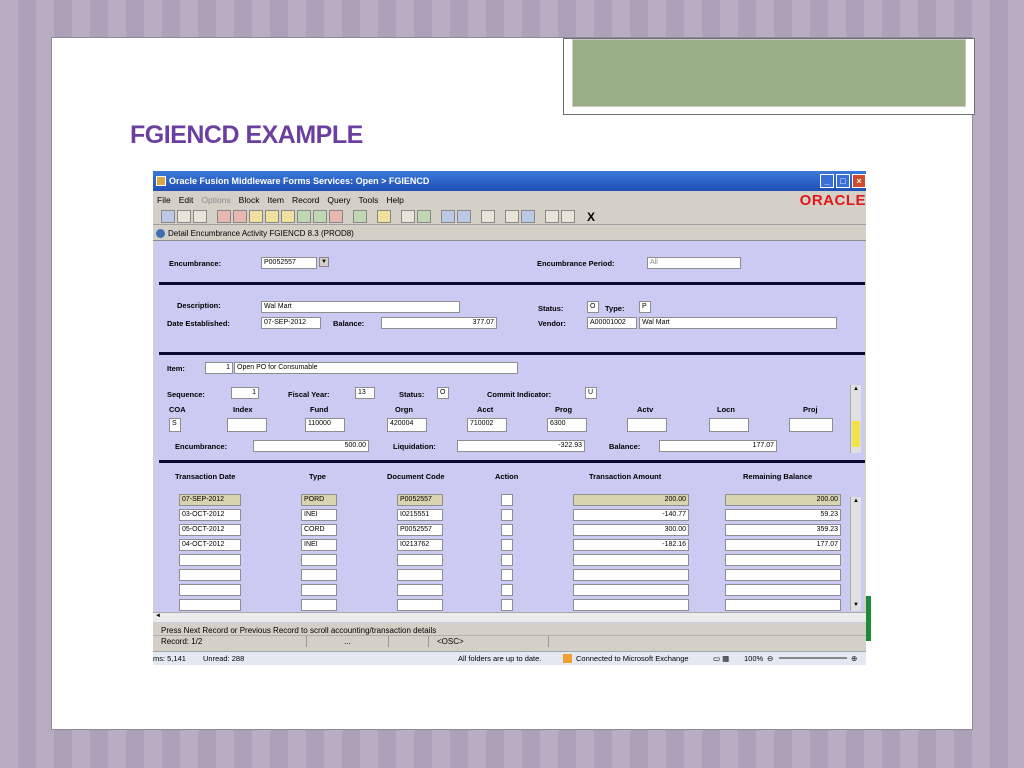 The width and height of the screenshot is (1024, 768). Describe the element at coordinates (210, 500) in the screenshot. I see `cell-date: 07-SEP-2012` at that location.